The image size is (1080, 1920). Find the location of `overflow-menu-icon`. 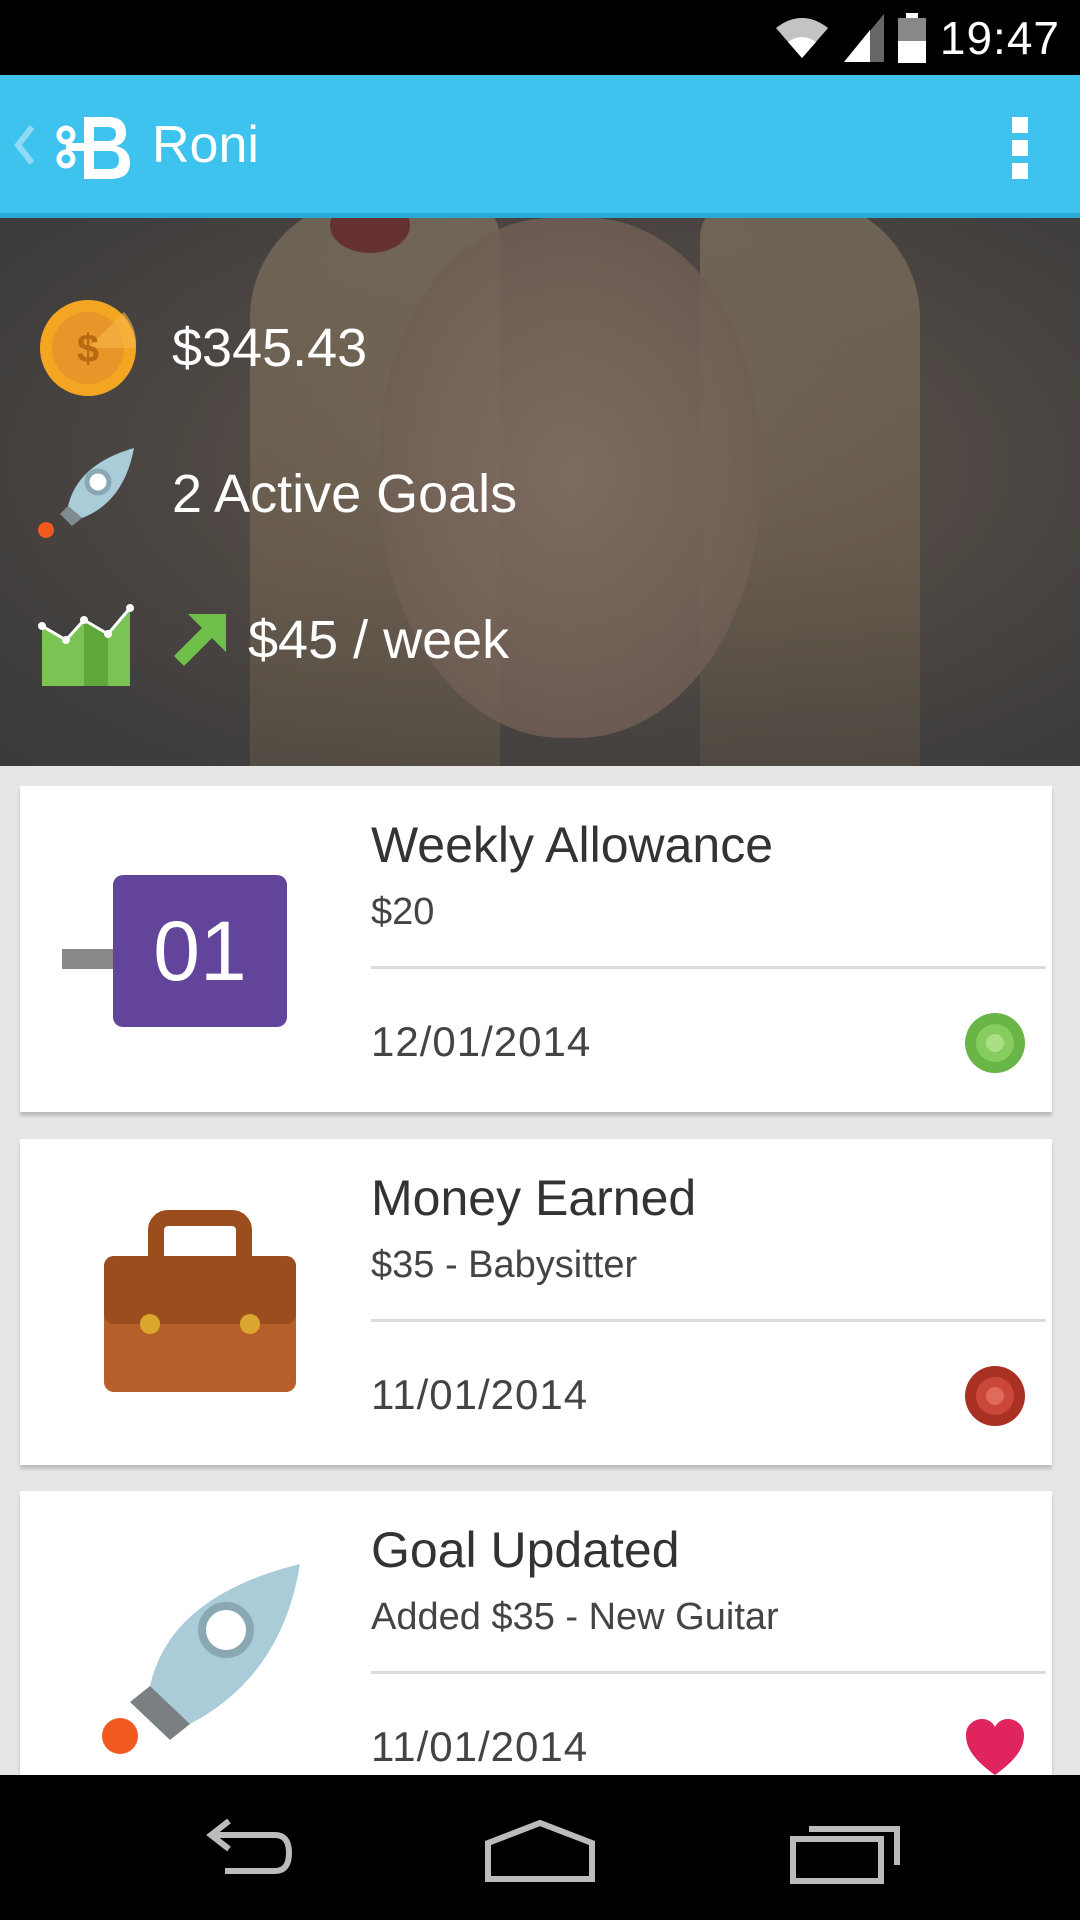

overflow-menu-icon is located at coordinates (1022, 148).